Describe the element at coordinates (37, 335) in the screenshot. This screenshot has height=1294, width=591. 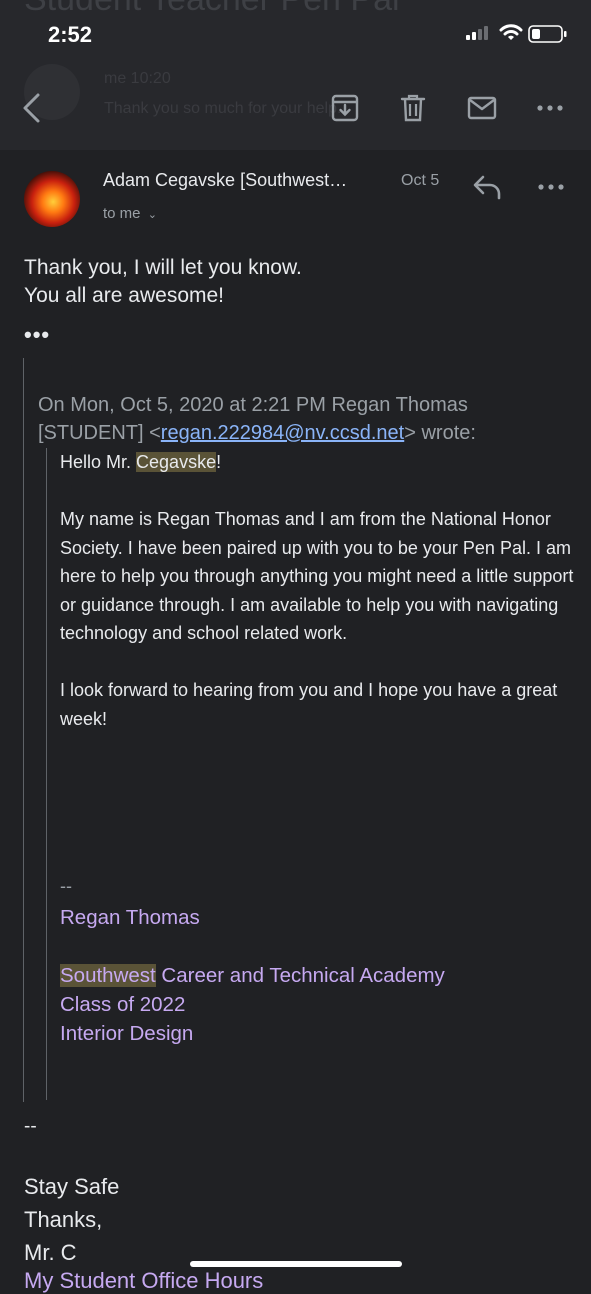
I see `show-trimmed-button: •••` at that location.